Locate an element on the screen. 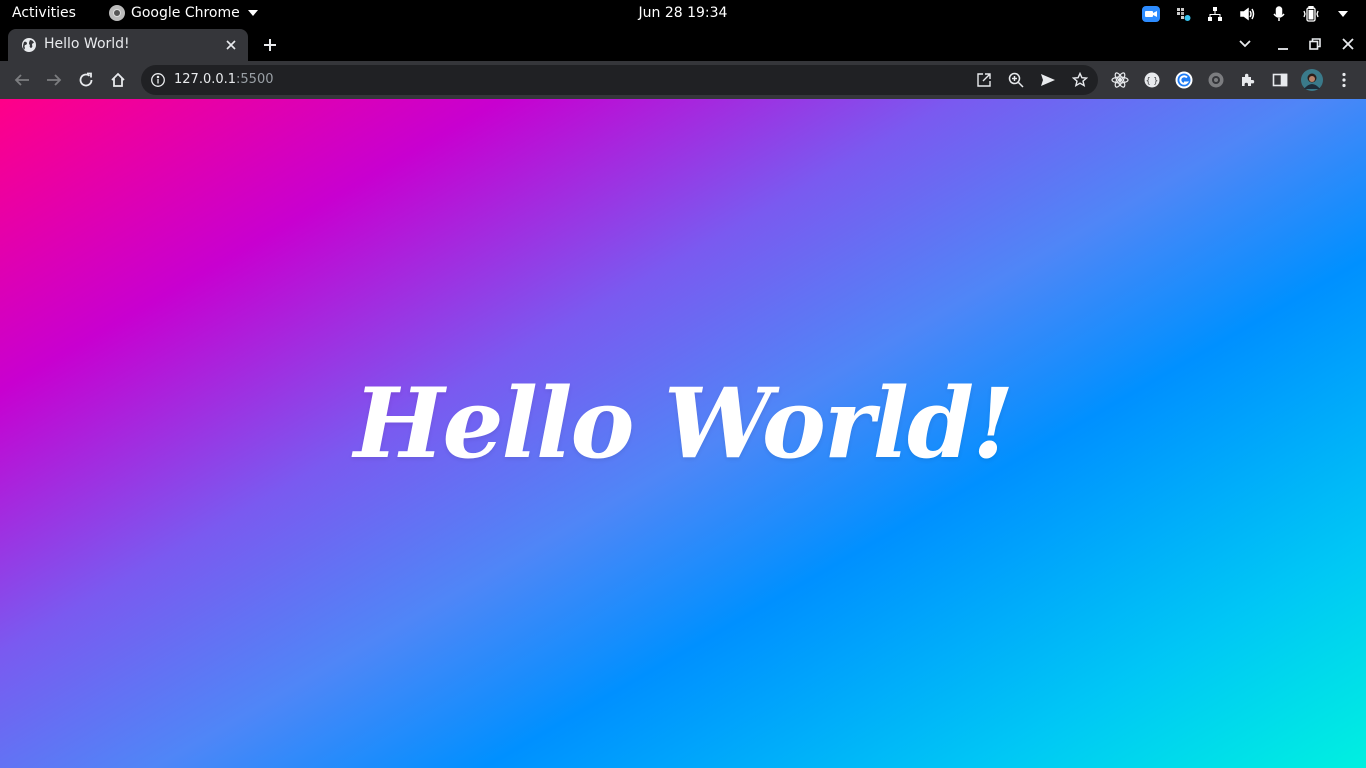  app-menu-label: Google Chrome is located at coordinates (185, 13).